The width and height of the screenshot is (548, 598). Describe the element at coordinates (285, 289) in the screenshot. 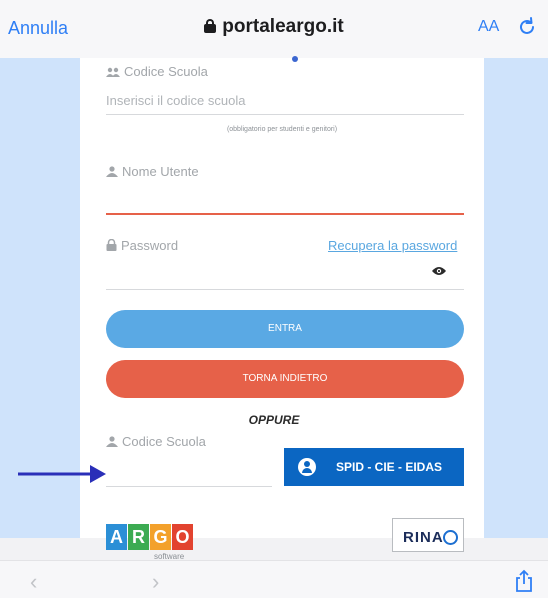

I see `password-underline` at that location.